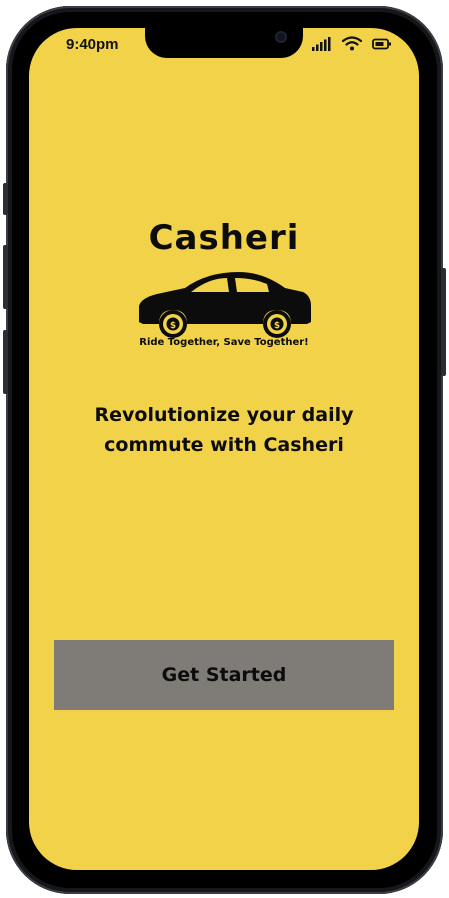 The height and width of the screenshot is (898, 449). Describe the element at coordinates (224, 675) in the screenshot. I see `get-started-button: Get Started` at that location.